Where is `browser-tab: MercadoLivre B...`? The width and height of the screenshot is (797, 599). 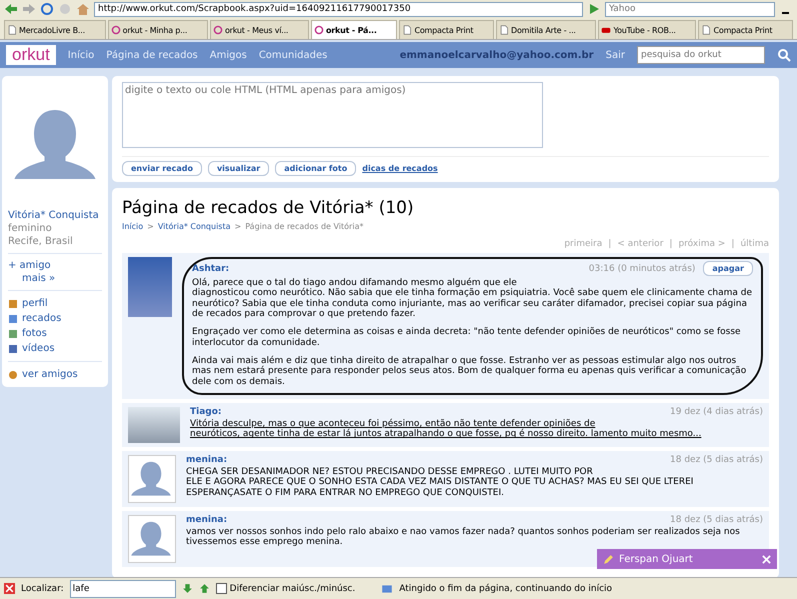 browser-tab: MercadoLivre B... is located at coordinates (55, 29).